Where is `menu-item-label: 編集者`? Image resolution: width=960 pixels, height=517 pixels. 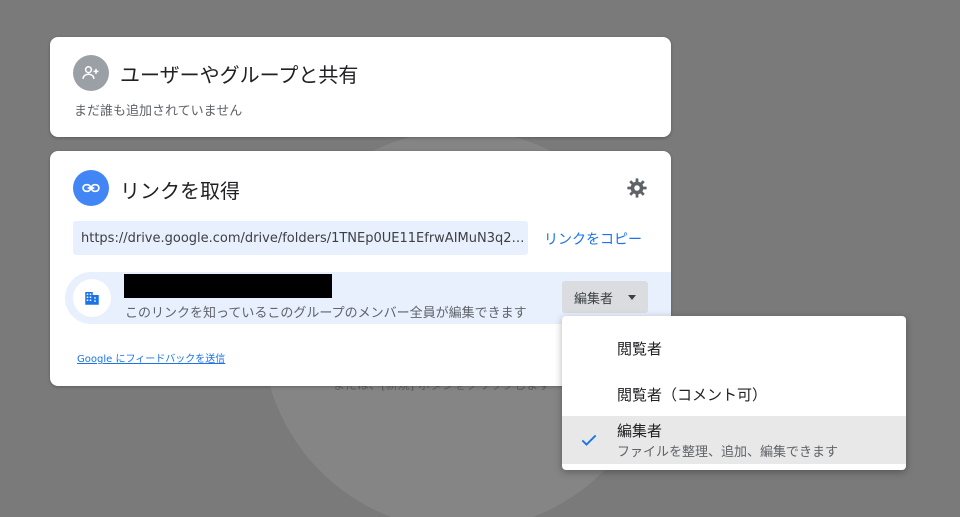 menu-item-label: 編集者 is located at coordinates (640, 431).